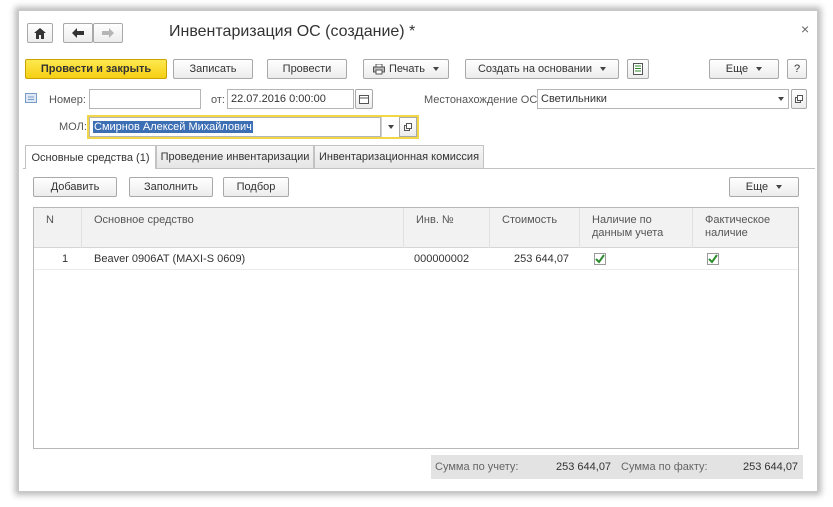 The height and width of the screenshot is (507, 833). I want to click on add-button: Добавить, so click(75, 187).